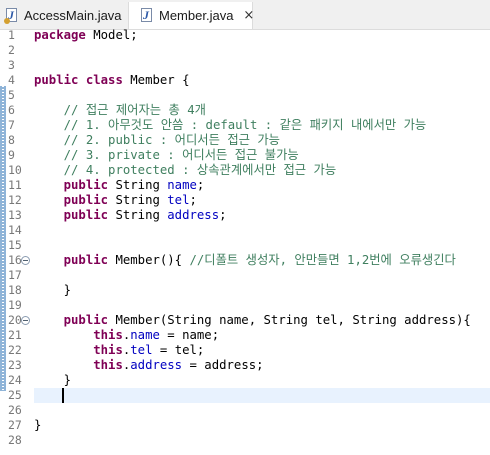  What do you see at coordinates (15, 230) in the screenshot?
I see `line-number: 14` at bounding box center [15, 230].